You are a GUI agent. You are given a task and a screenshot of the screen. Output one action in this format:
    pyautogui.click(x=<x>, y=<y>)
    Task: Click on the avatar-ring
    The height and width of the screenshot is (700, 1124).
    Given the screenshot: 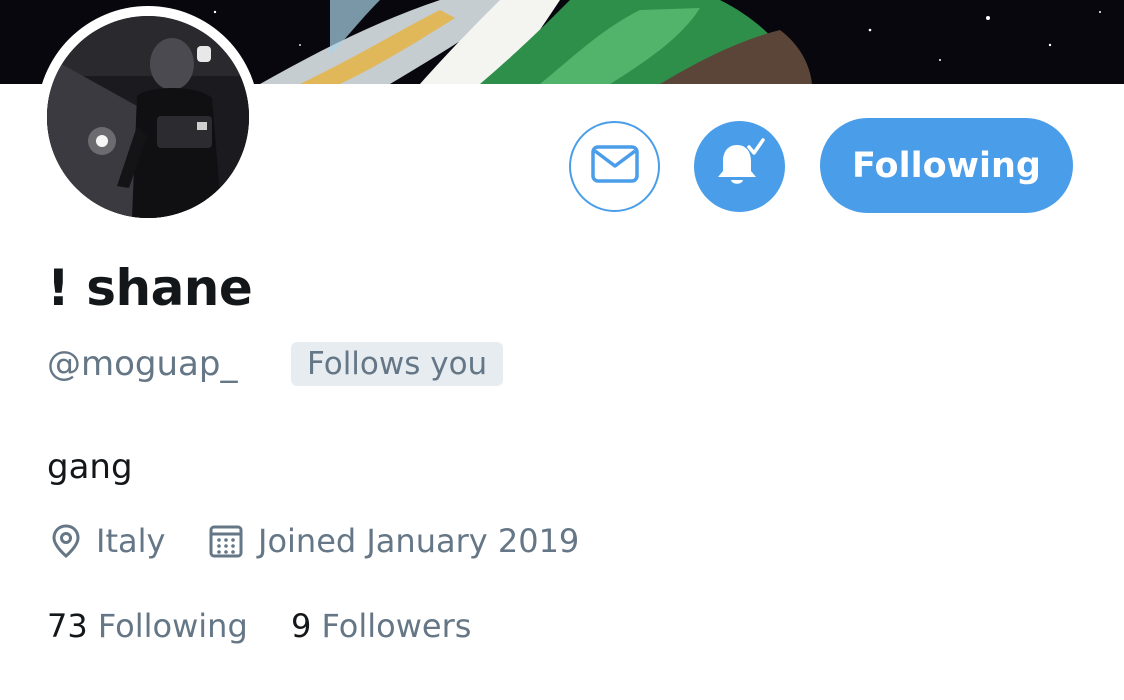 What is the action you would take?
    pyautogui.click(x=148, y=117)
    